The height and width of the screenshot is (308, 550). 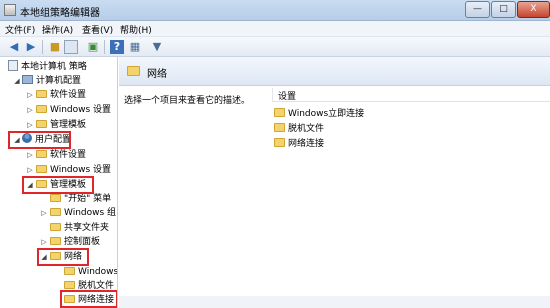 What do you see at coordinates (275, 47) in the screenshot?
I see `toolbar: ◀ ▶ ■ ▣ ? ▦ ▼` at bounding box center [275, 47].